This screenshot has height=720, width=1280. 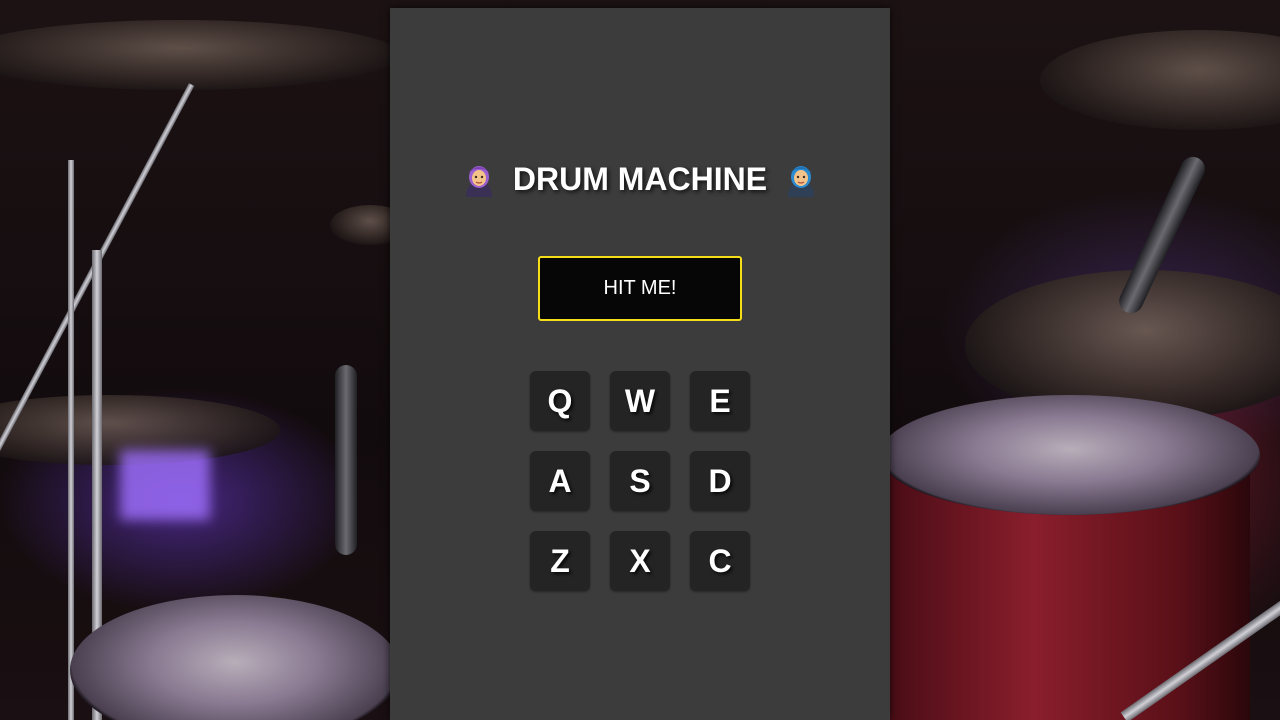 I want to click on cymbal-stand-shape, so click(x=71, y=440).